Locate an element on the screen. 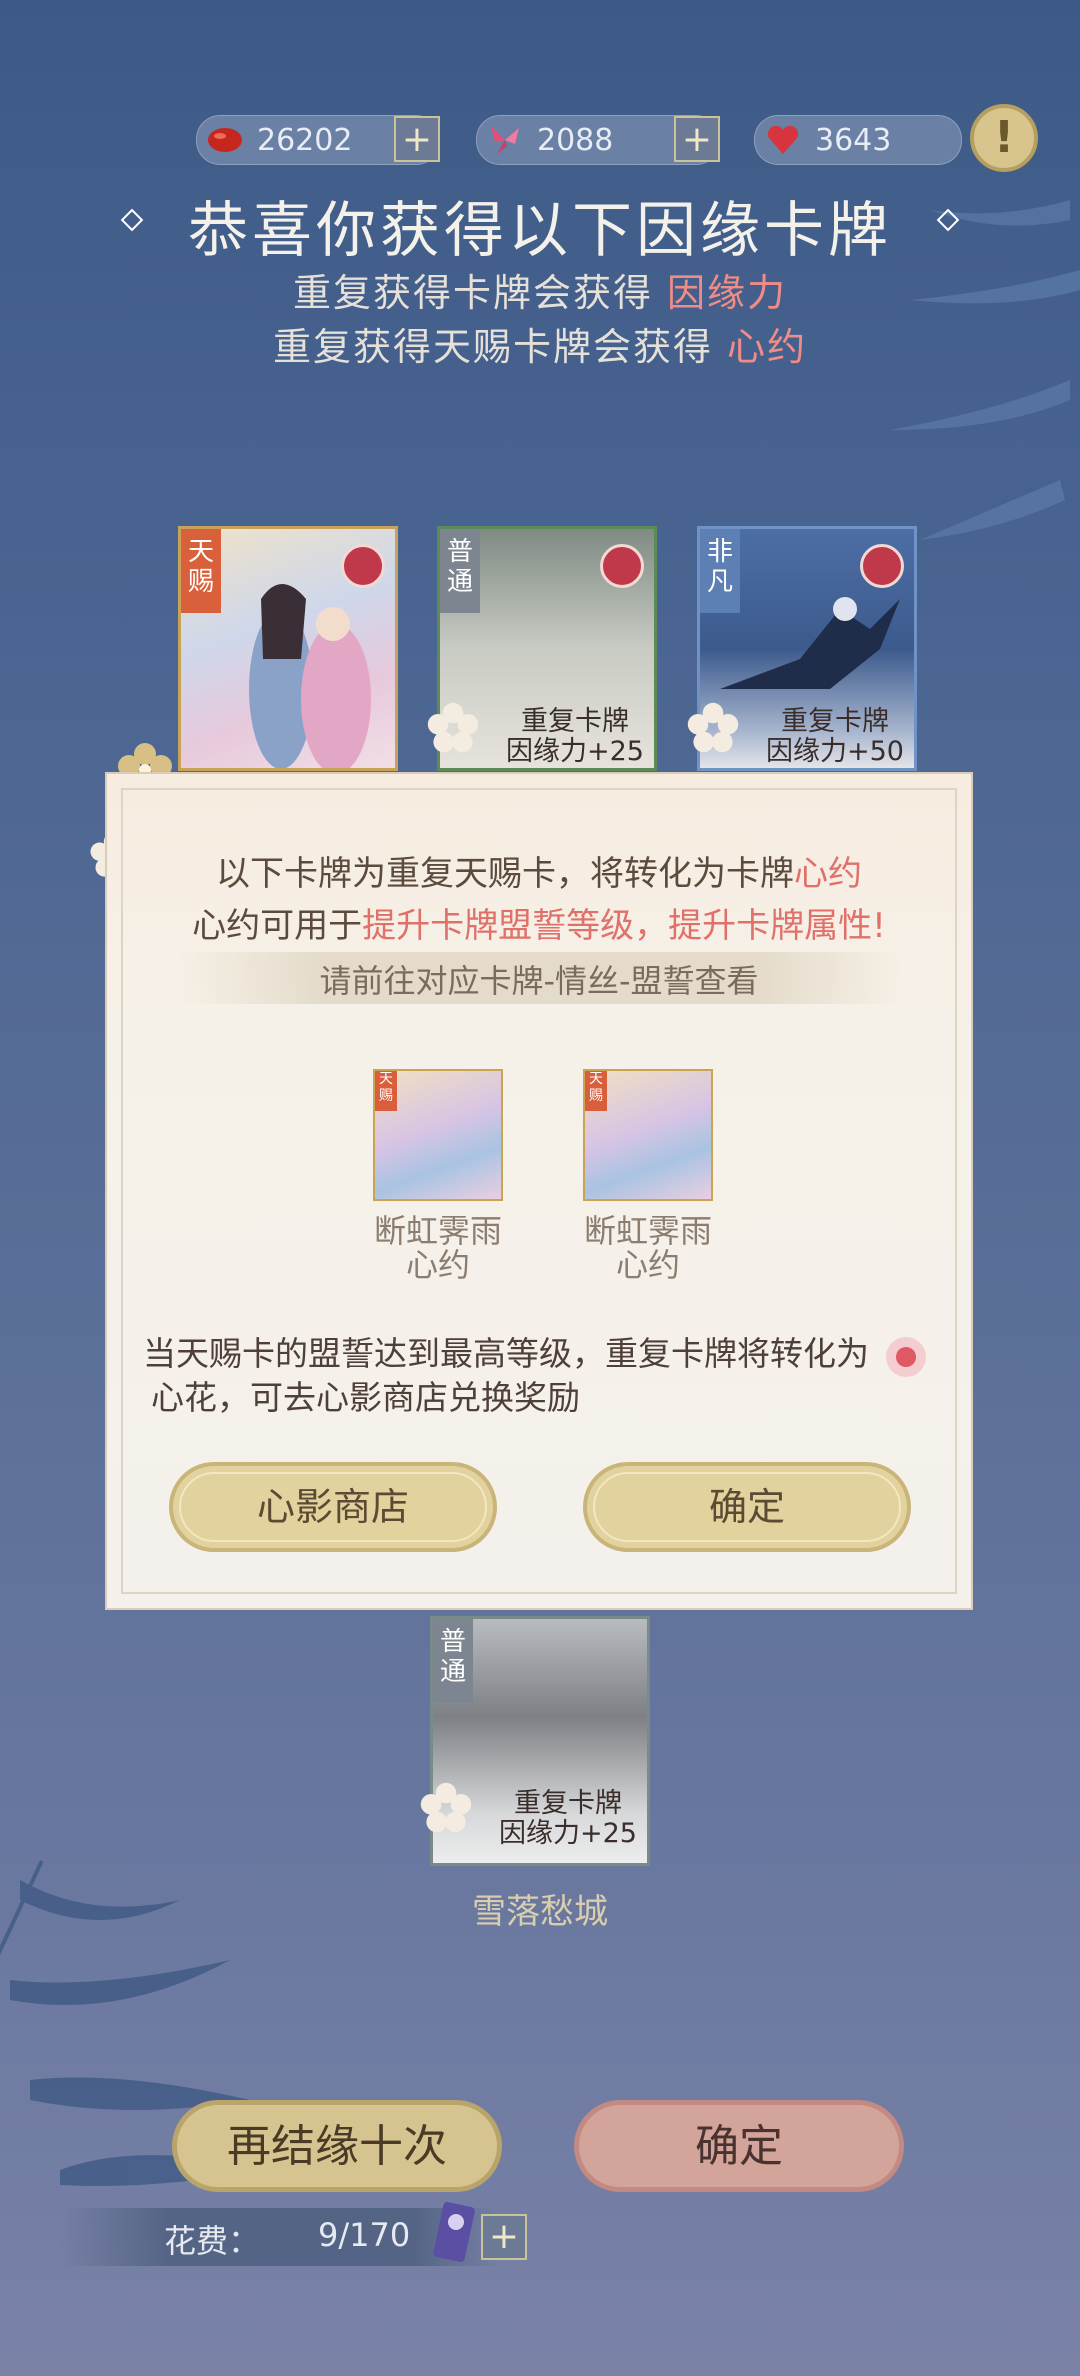  cost-bar: 花费： 9/170 is located at coordinates (280, 2234).